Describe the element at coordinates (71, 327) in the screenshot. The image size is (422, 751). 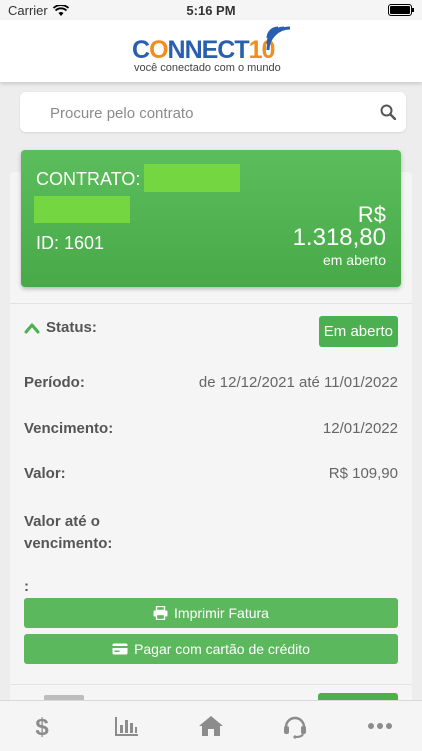
I see `status-label: Status:` at that location.